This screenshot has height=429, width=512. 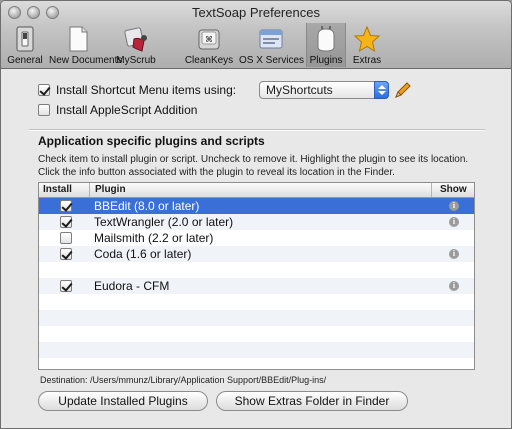 I want to click on shortcut-menu-label: Install Shortcut Menu items using:, so click(x=146, y=90).